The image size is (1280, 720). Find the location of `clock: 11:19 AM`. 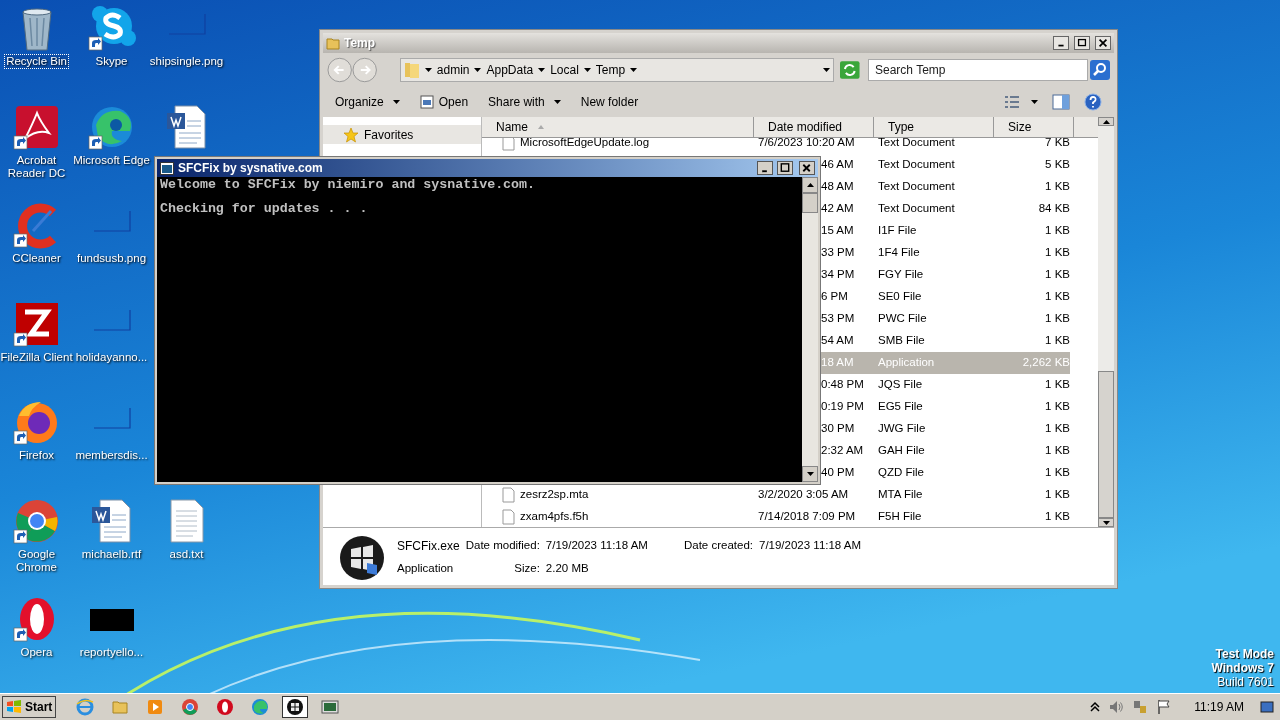

clock: 11:19 AM is located at coordinates (1219, 707).